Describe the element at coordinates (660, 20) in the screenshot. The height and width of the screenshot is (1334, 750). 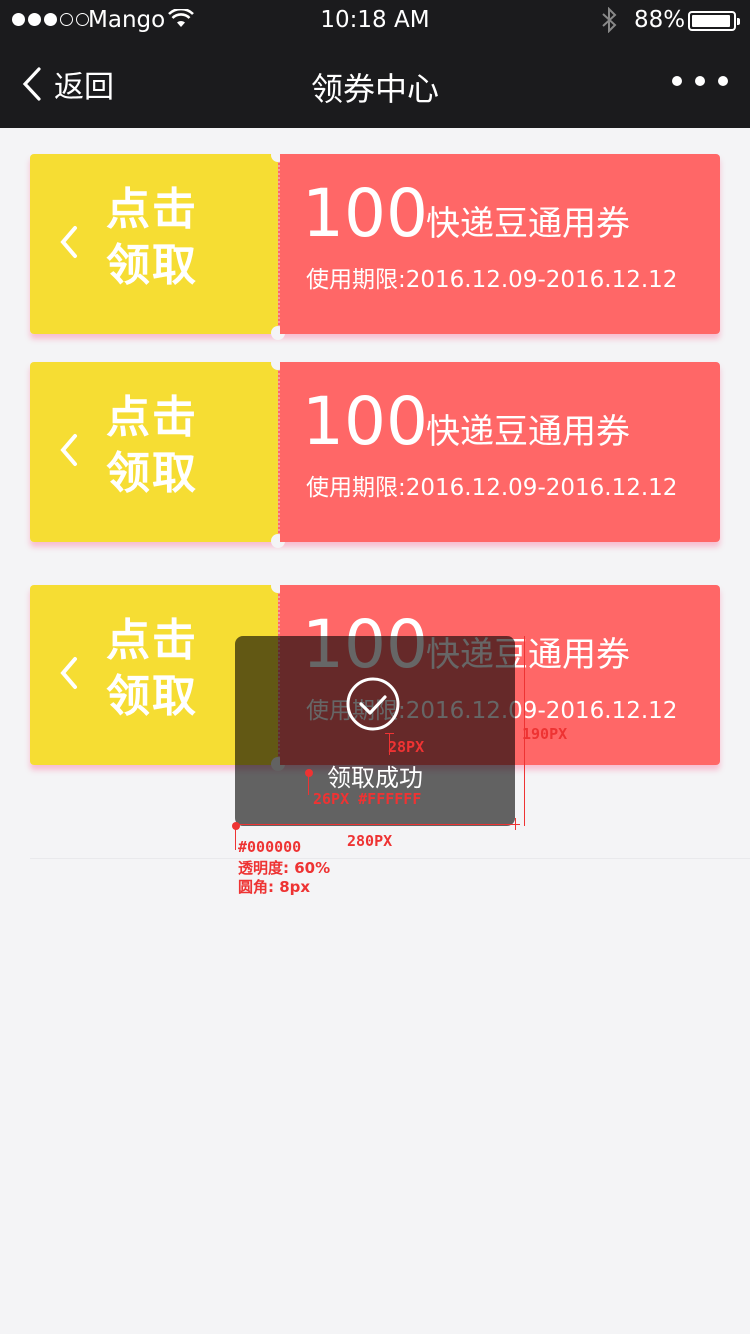
I see `battery-percent: 88%` at that location.